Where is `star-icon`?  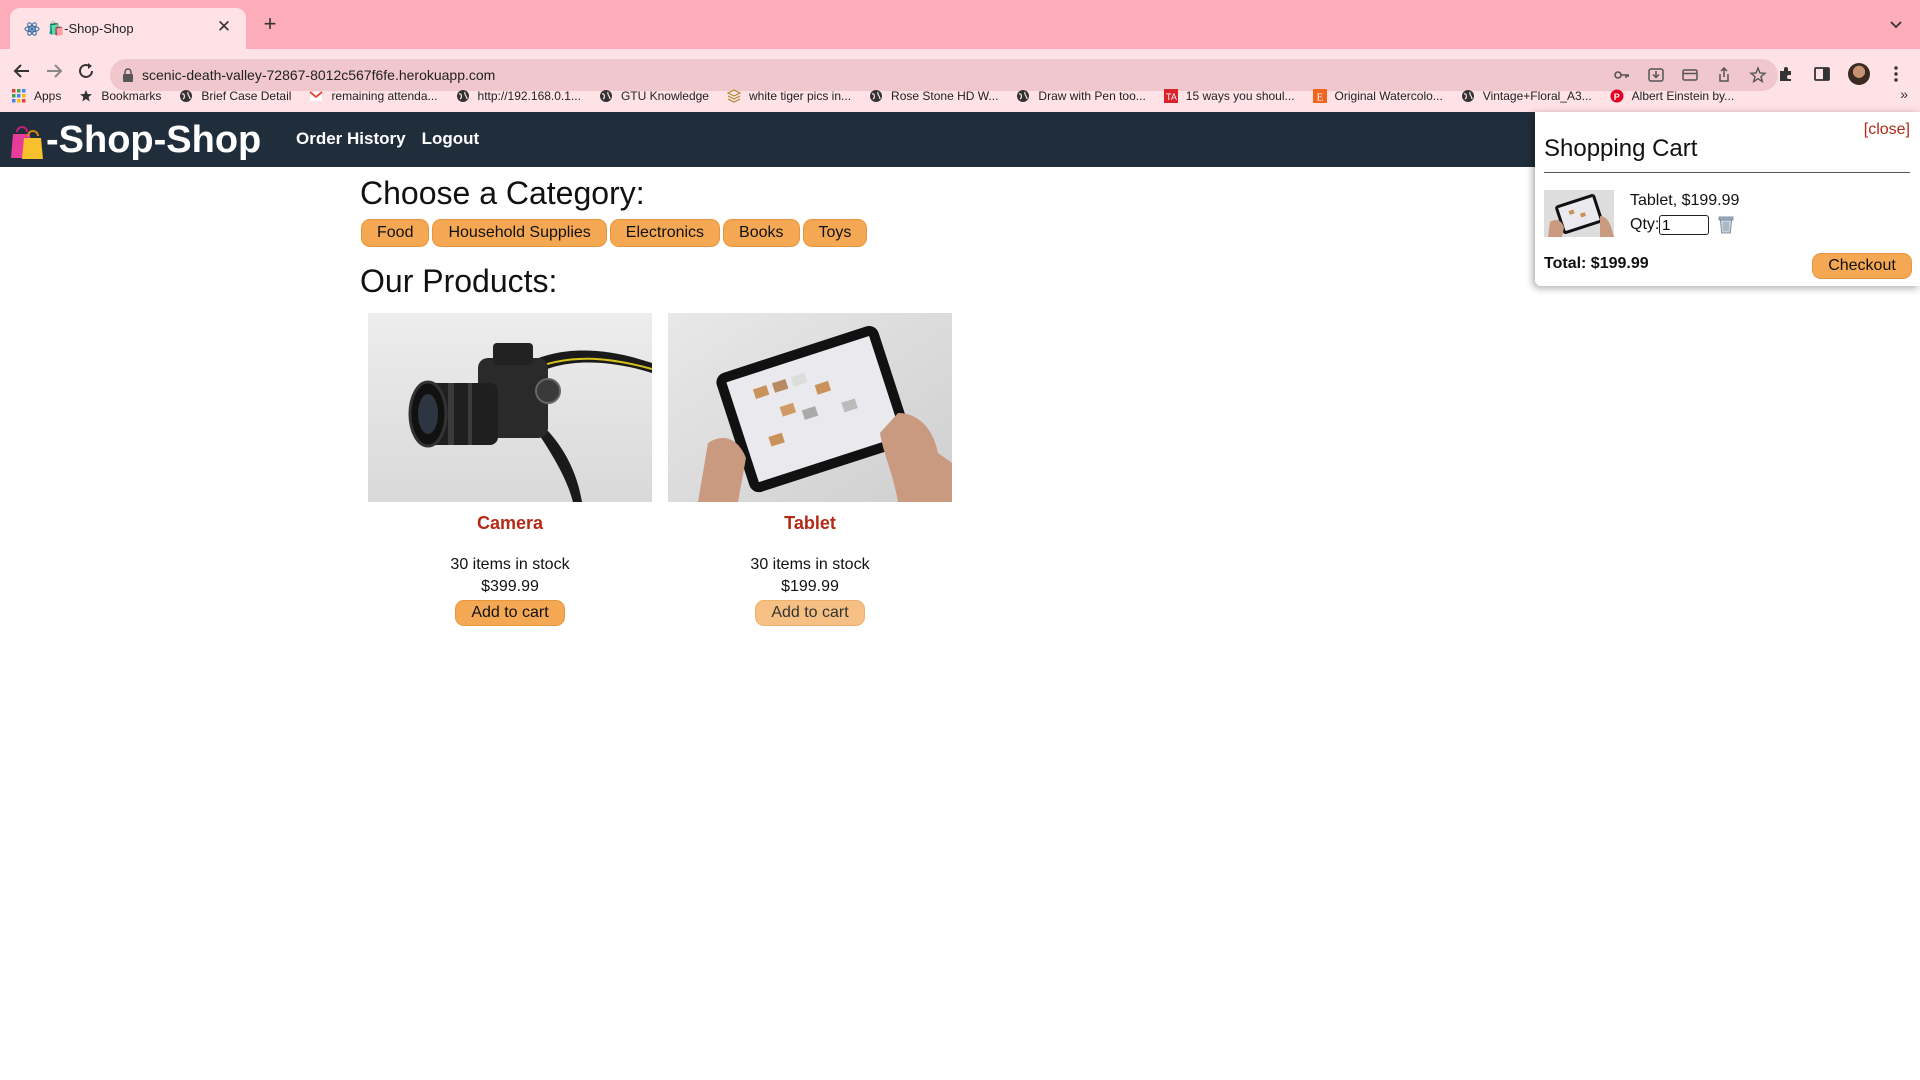
star-icon is located at coordinates (86, 96).